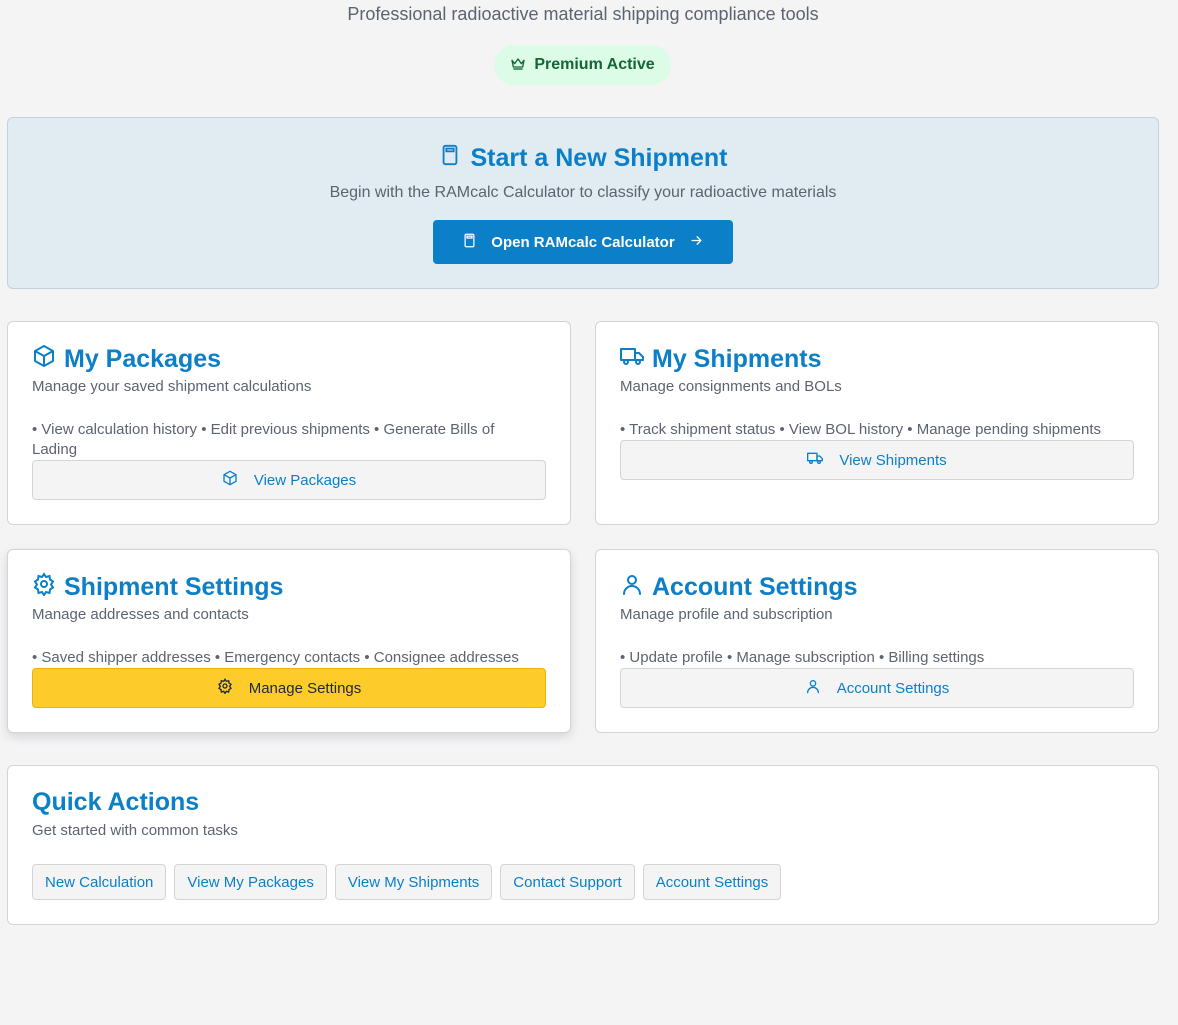 This screenshot has width=1178, height=1025. Describe the element at coordinates (893, 460) in the screenshot. I see `view-shipments-button-label: View Shipments` at that location.